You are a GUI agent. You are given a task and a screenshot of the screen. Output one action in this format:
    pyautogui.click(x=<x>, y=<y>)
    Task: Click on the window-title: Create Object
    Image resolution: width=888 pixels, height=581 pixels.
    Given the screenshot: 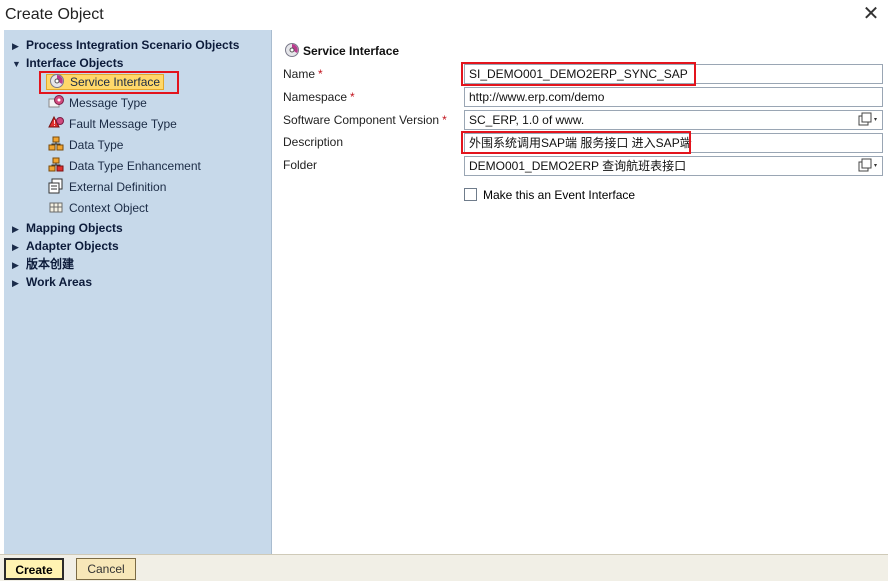 What is the action you would take?
    pyautogui.click(x=54, y=14)
    